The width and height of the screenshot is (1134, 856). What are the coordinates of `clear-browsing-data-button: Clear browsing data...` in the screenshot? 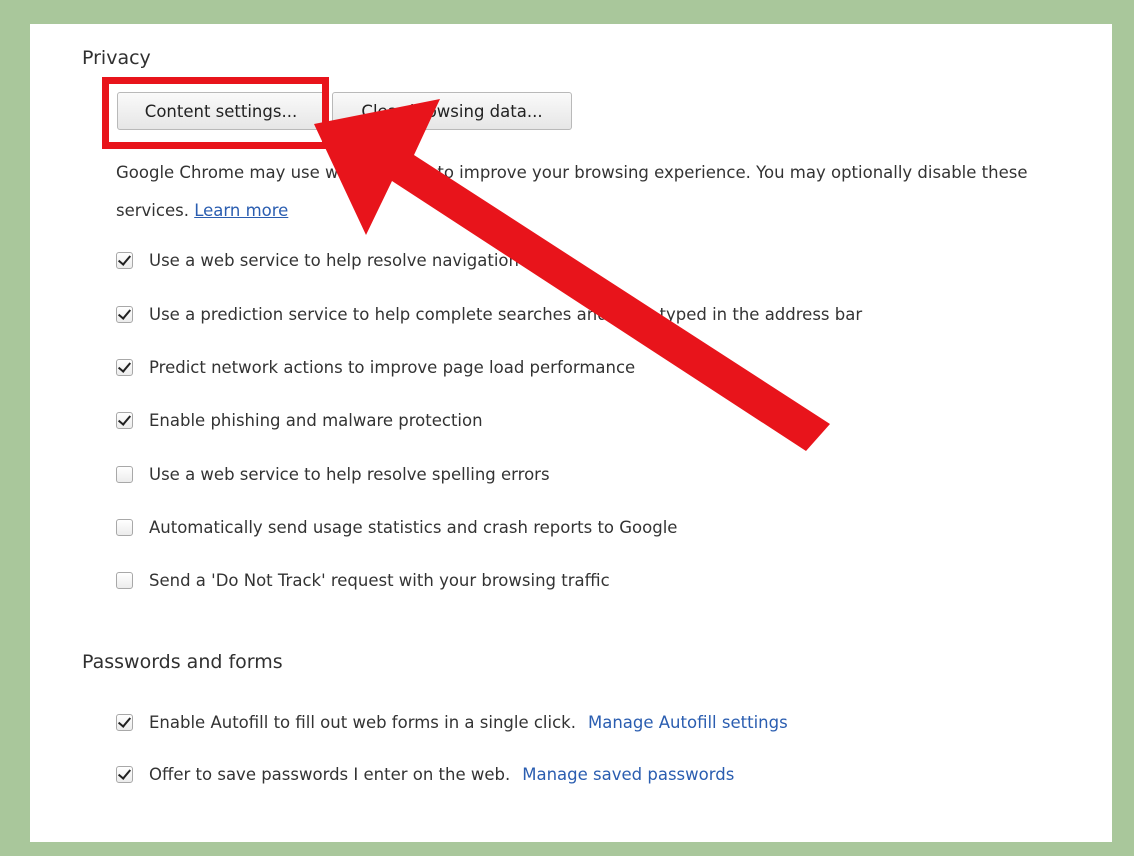 It's located at (452, 111).